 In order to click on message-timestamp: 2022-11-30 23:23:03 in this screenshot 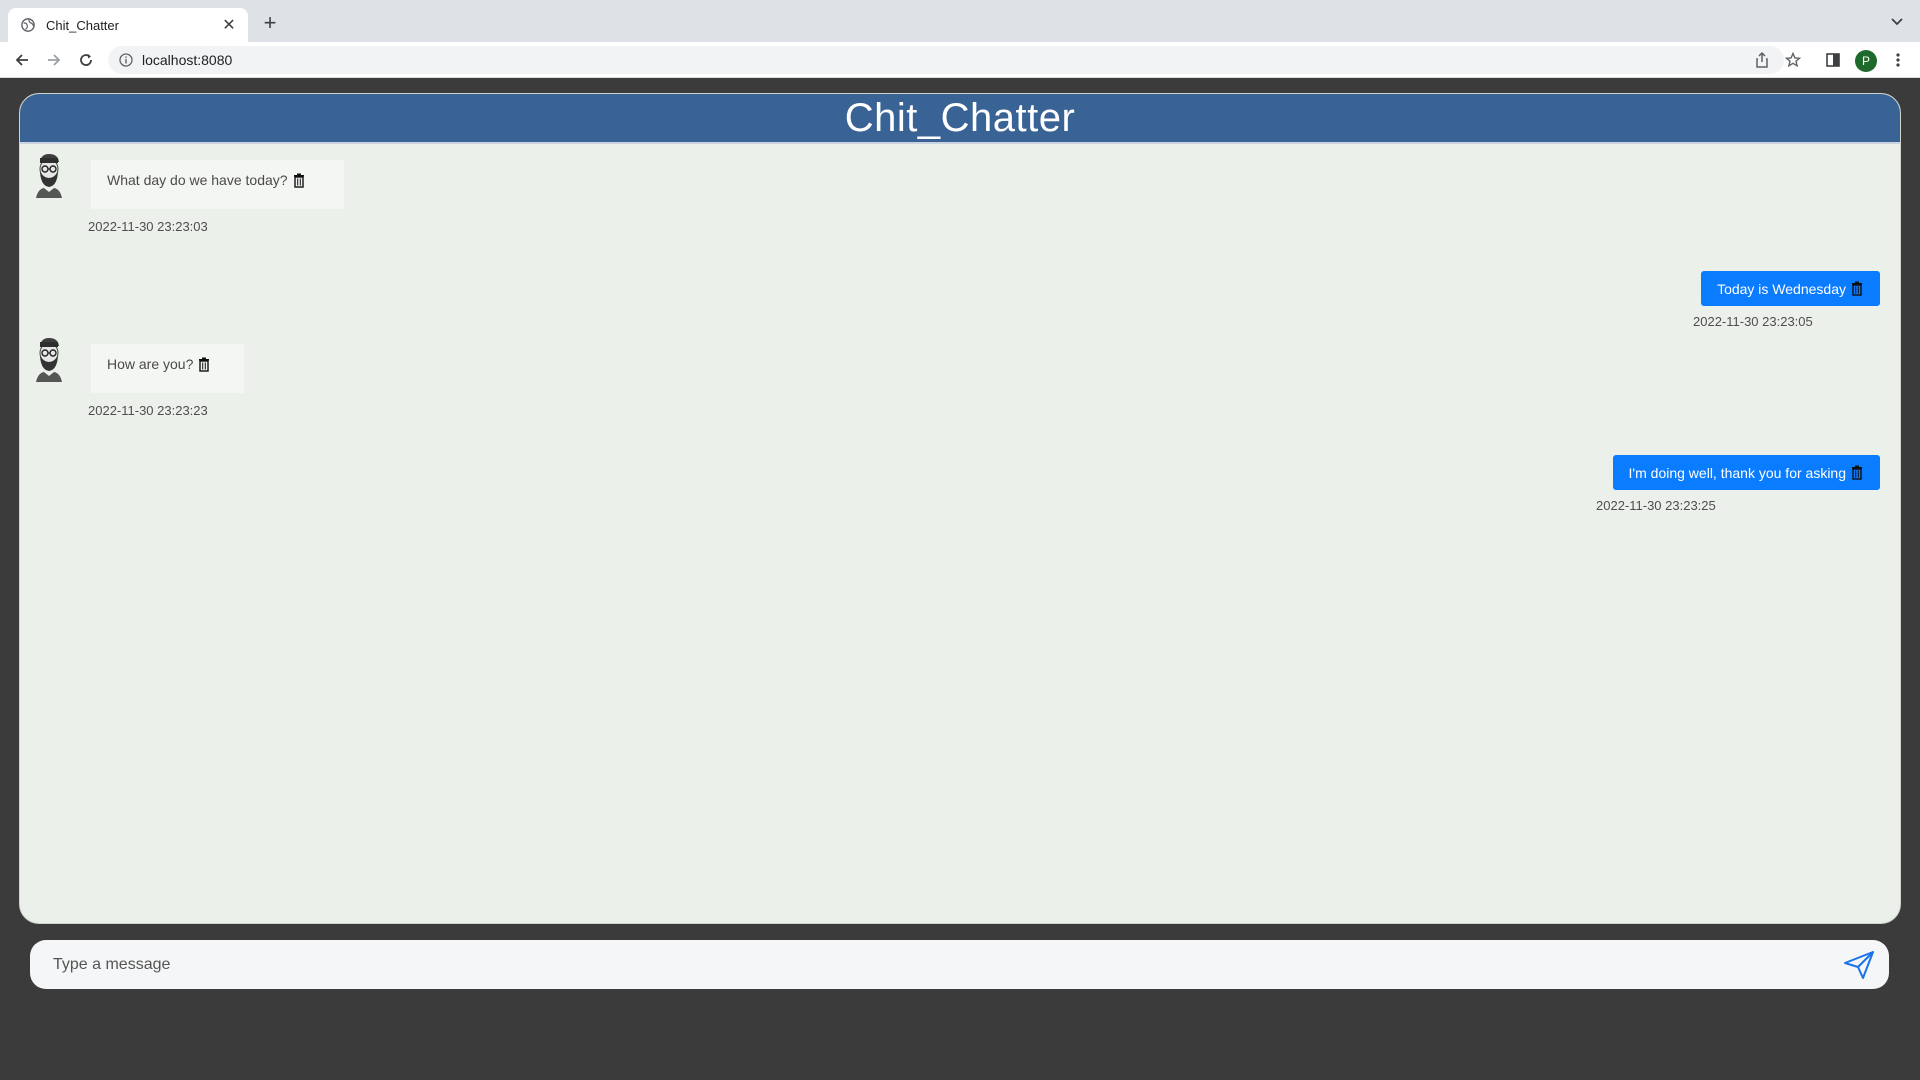, I will do `click(148, 226)`.